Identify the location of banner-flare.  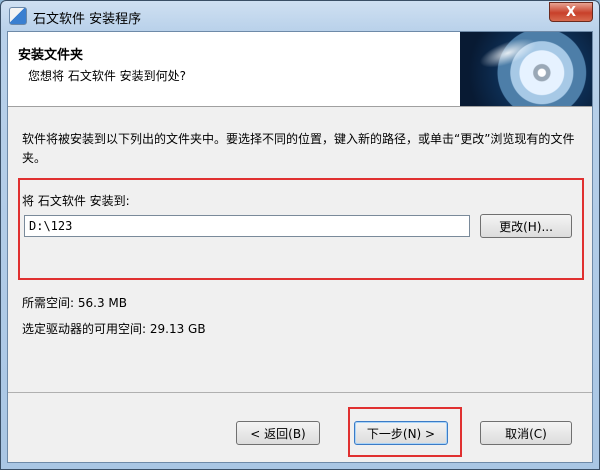
(508, 53).